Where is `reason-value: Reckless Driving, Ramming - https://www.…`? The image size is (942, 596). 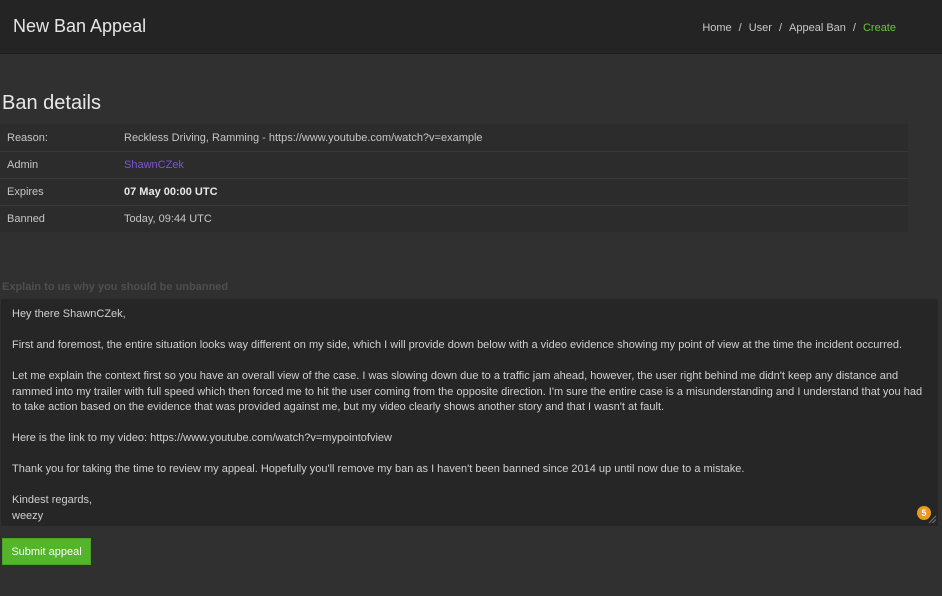 reason-value: Reckless Driving, Ramming - https://www.… is located at coordinates (303, 137).